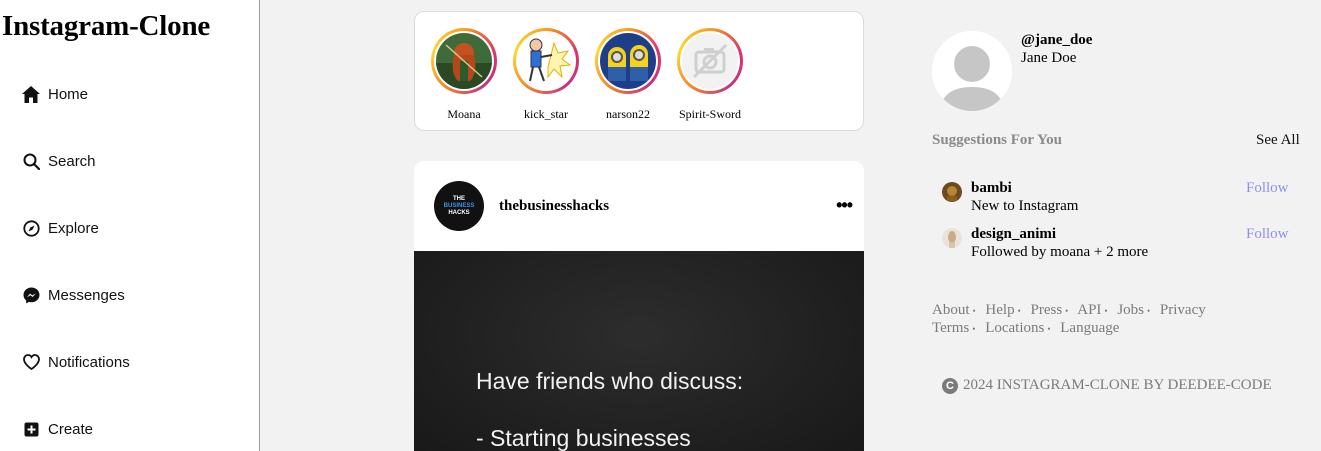 The width and height of the screenshot is (1321, 451). What do you see at coordinates (1014, 328) in the screenshot?
I see `footer-link-locations: Locations` at bounding box center [1014, 328].